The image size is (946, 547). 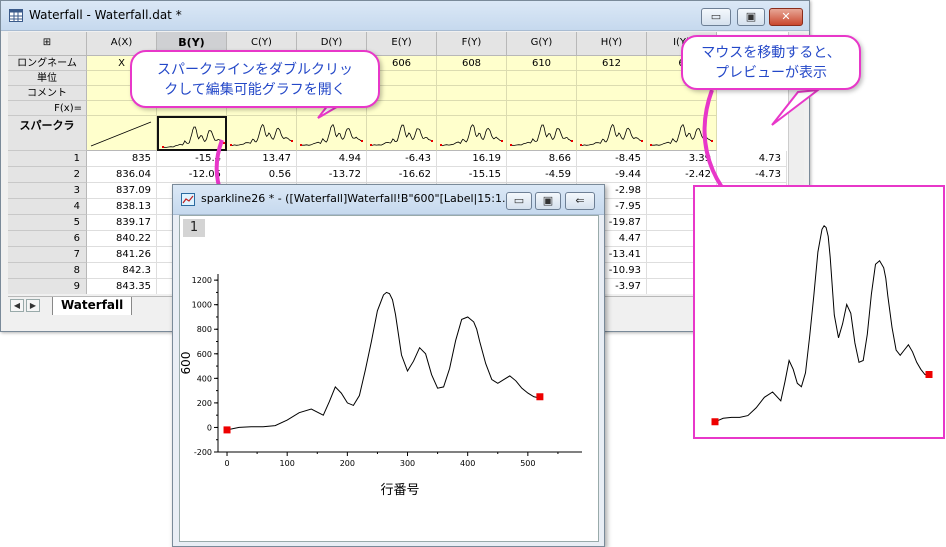 What do you see at coordinates (472, 63) in the screenshot?
I see `long-name-cell: 608` at bounding box center [472, 63].